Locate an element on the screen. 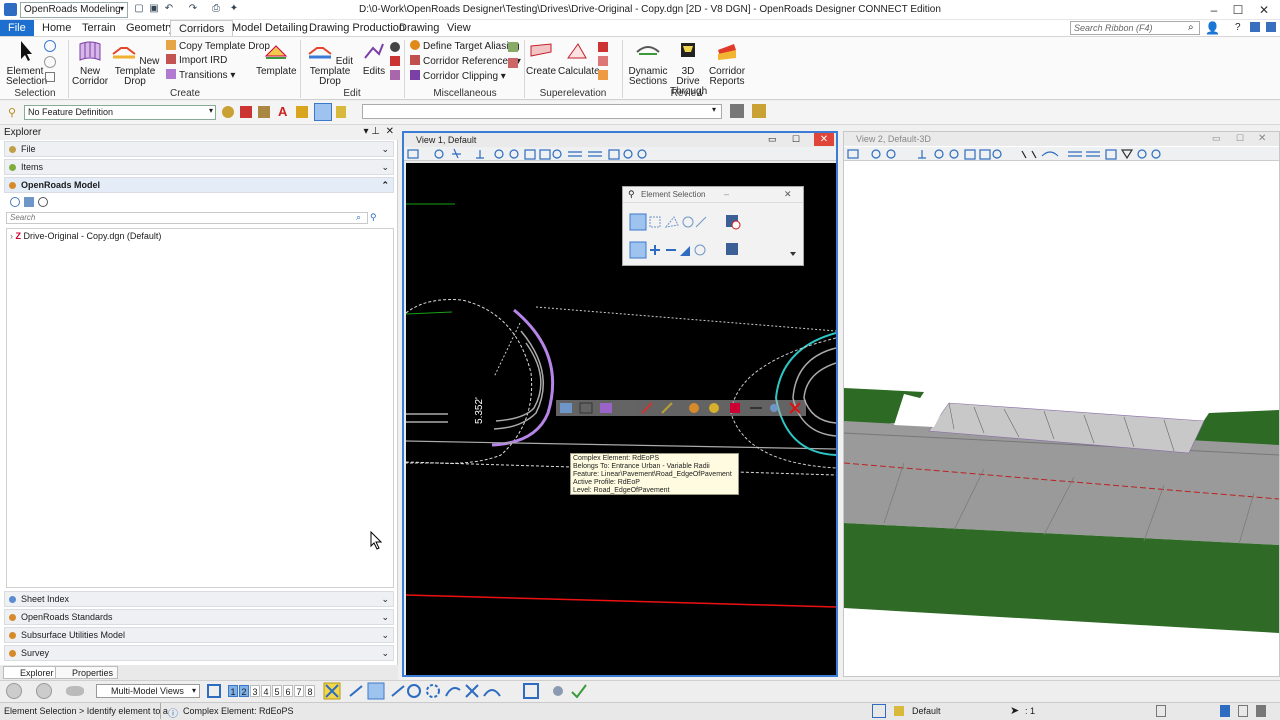  model-status-icon is located at coordinates (1225, 711).